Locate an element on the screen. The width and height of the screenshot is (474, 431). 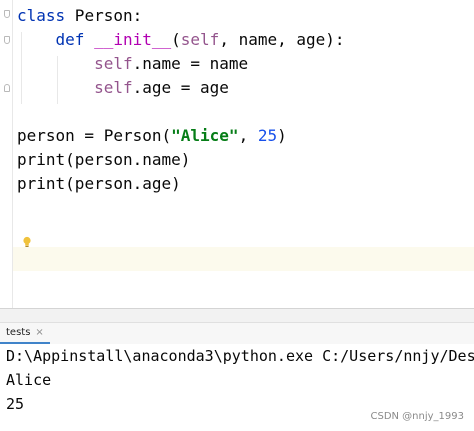
editor-gutter is located at coordinates (6, 154).